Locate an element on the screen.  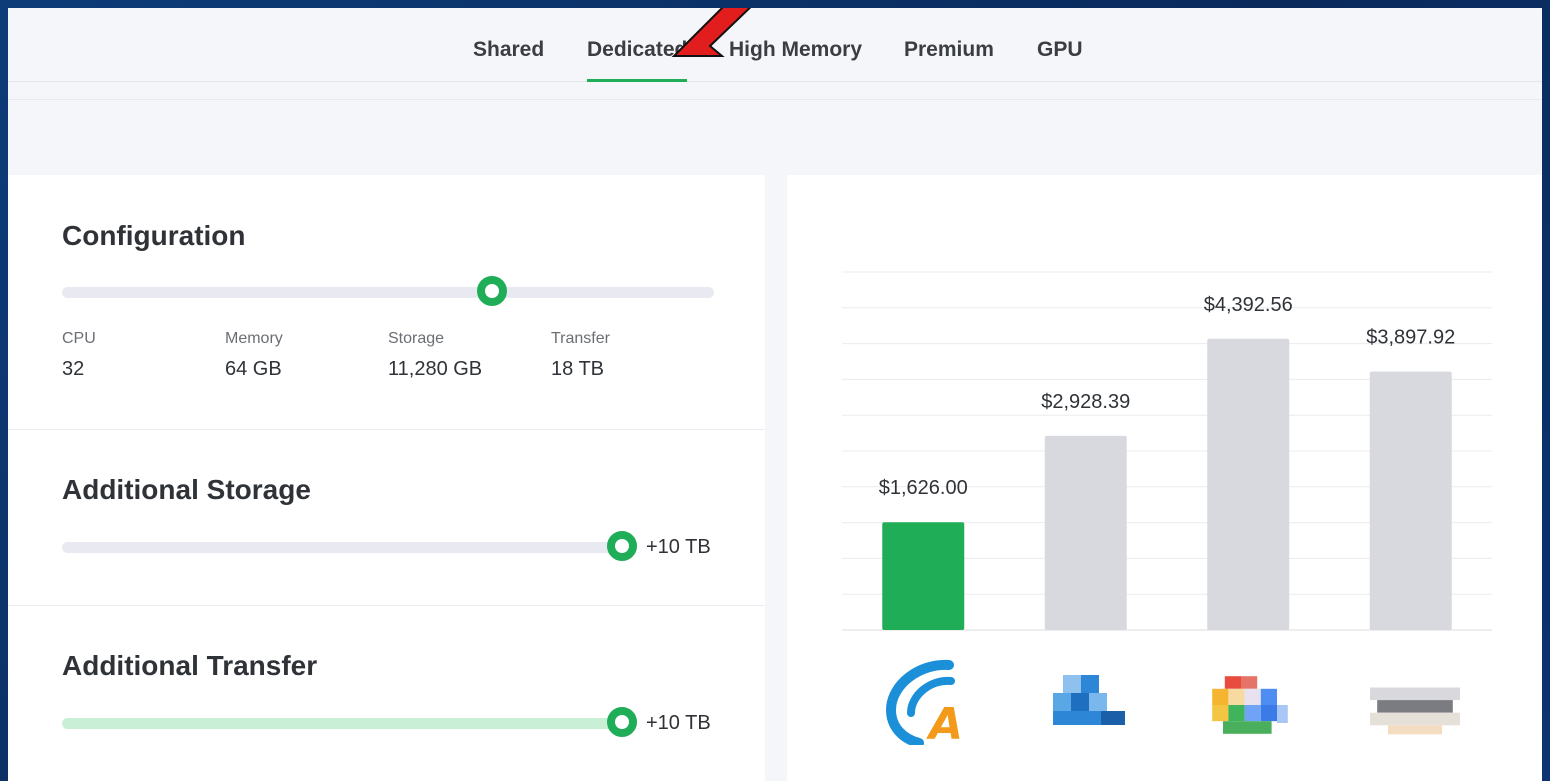
configuration-slider-track is located at coordinates (388, 292).